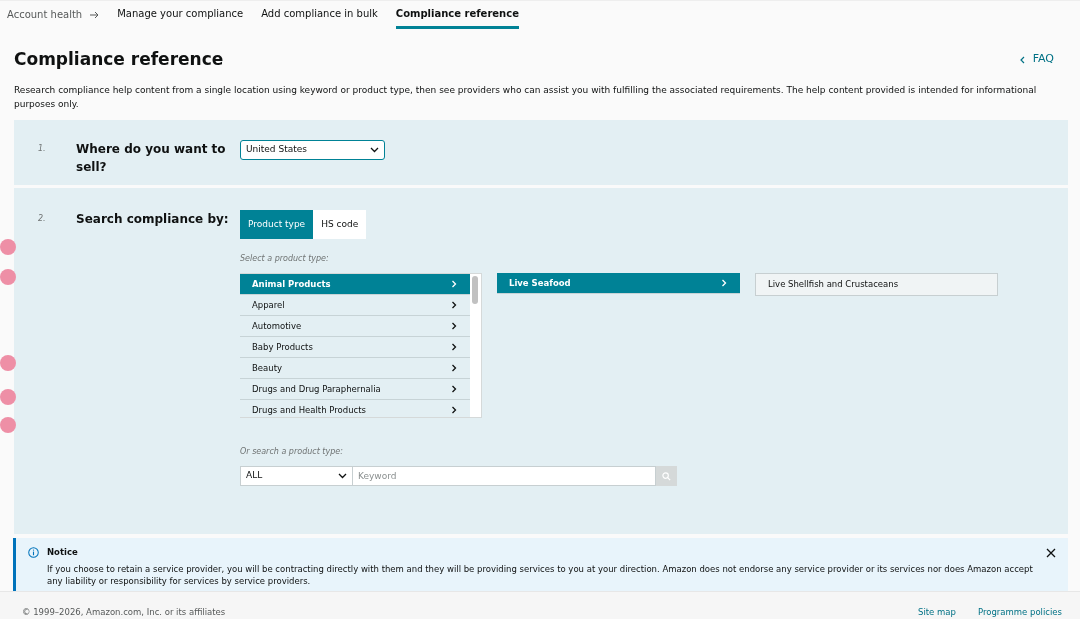  I want to click on scrollbar-thumb, so click(475, 290).